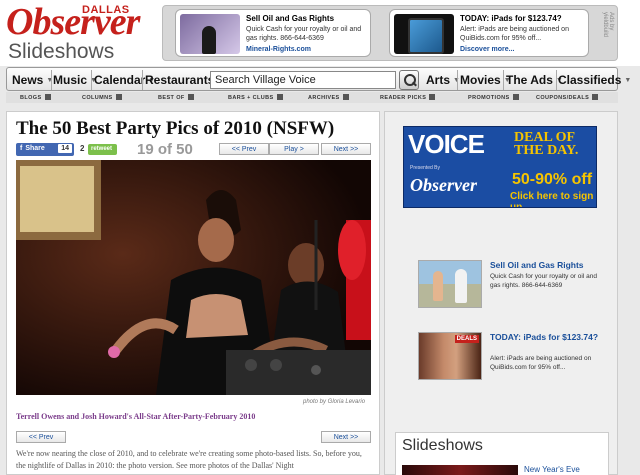 The image size is (640, 475). What do you see at coordinates (102, 149) in the screenshot?
I see `retweet-button: retweet` at bounding box center [102, 149].